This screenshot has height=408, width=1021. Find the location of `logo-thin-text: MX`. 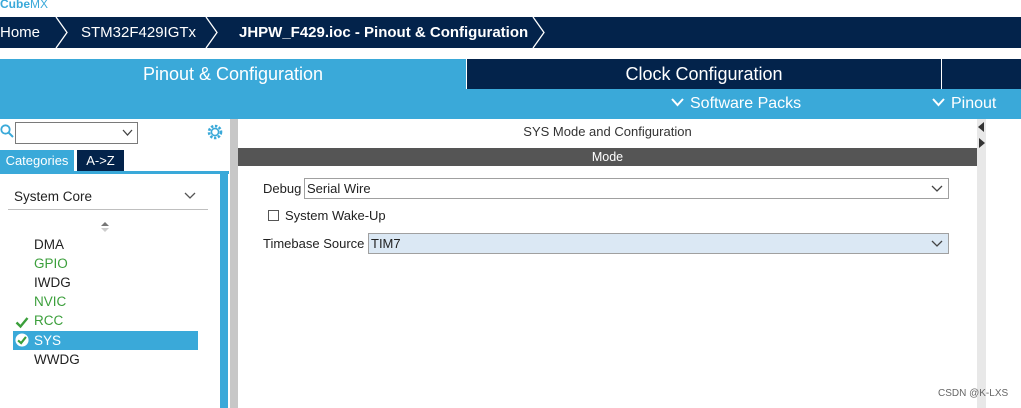

logo-thin-text: MX is located at coordinates (39, 5).